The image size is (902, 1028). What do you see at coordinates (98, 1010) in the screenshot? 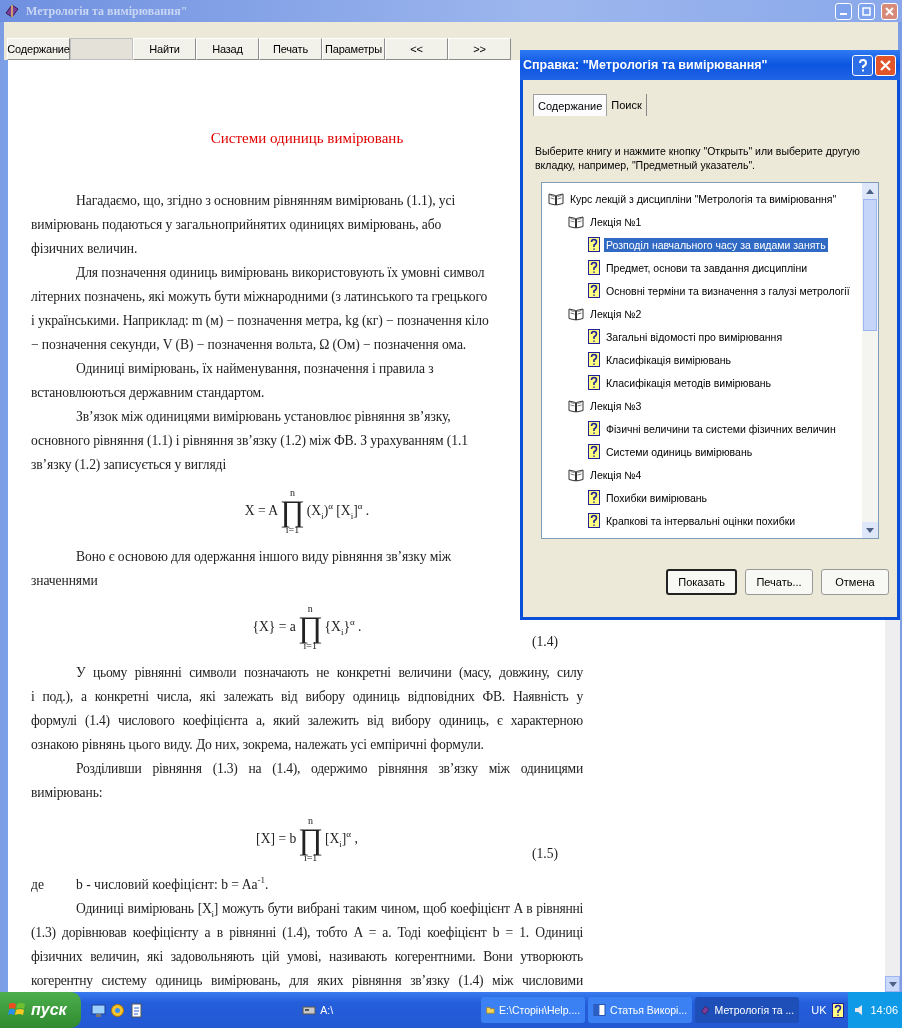
I see `desktop-icon` at bounding box center [98, 1010].